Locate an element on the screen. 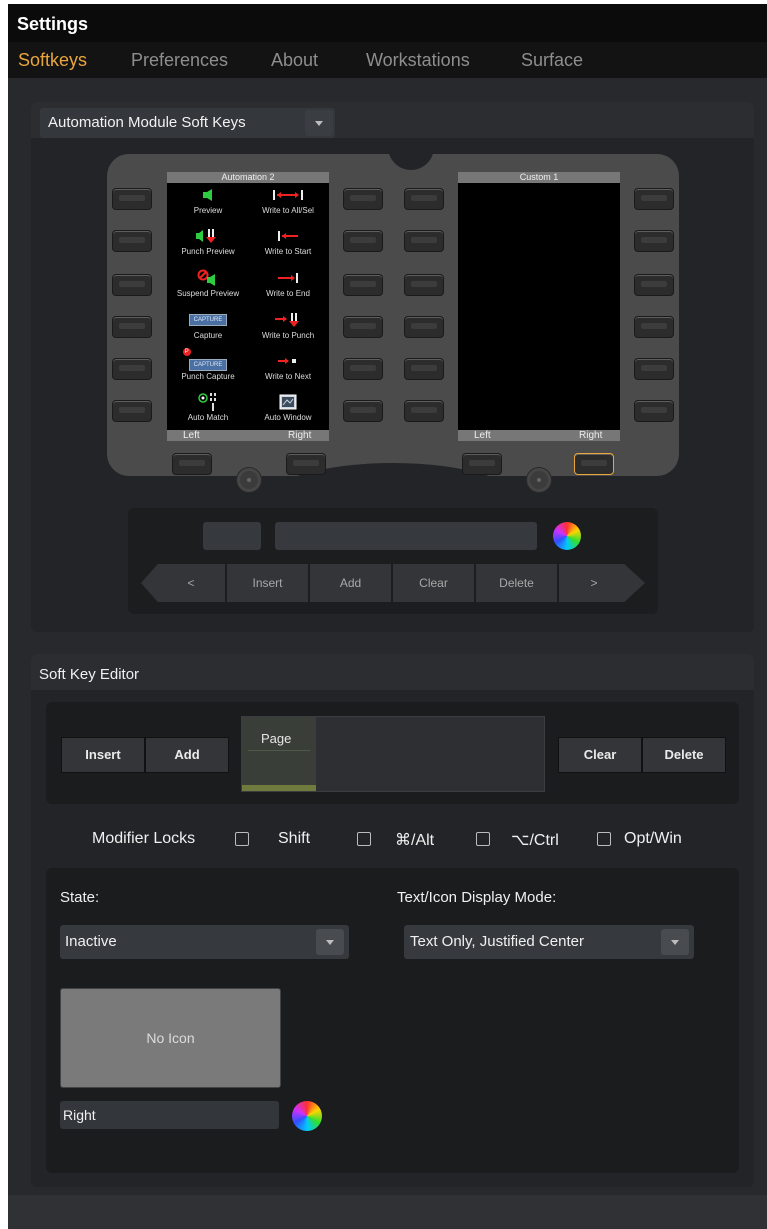 This screenshot has width=767, height=1229. cell-capture: CAPTURE Capture is located at coordinates (208, 324).